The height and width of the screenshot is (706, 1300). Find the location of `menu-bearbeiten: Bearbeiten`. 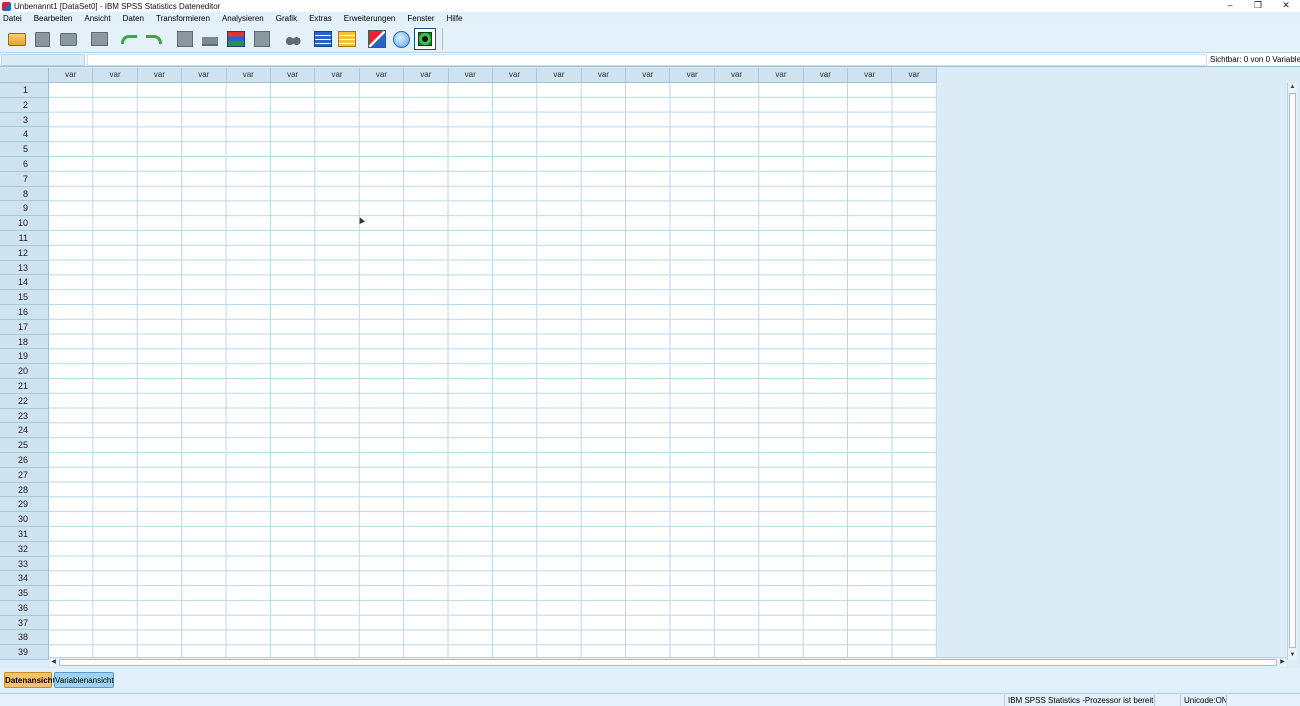

menu-bearbeiten: Bearbeiten is located at coordinates (53, 18).